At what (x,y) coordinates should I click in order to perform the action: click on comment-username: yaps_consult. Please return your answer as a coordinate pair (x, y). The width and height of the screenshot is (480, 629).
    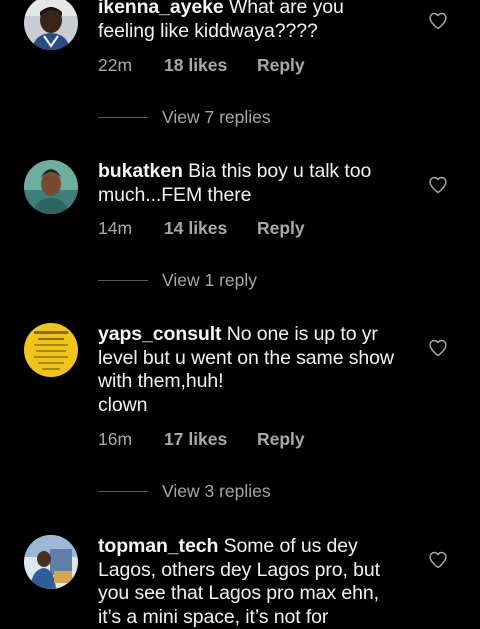
    Looking at the image, I should click on (160, 334).